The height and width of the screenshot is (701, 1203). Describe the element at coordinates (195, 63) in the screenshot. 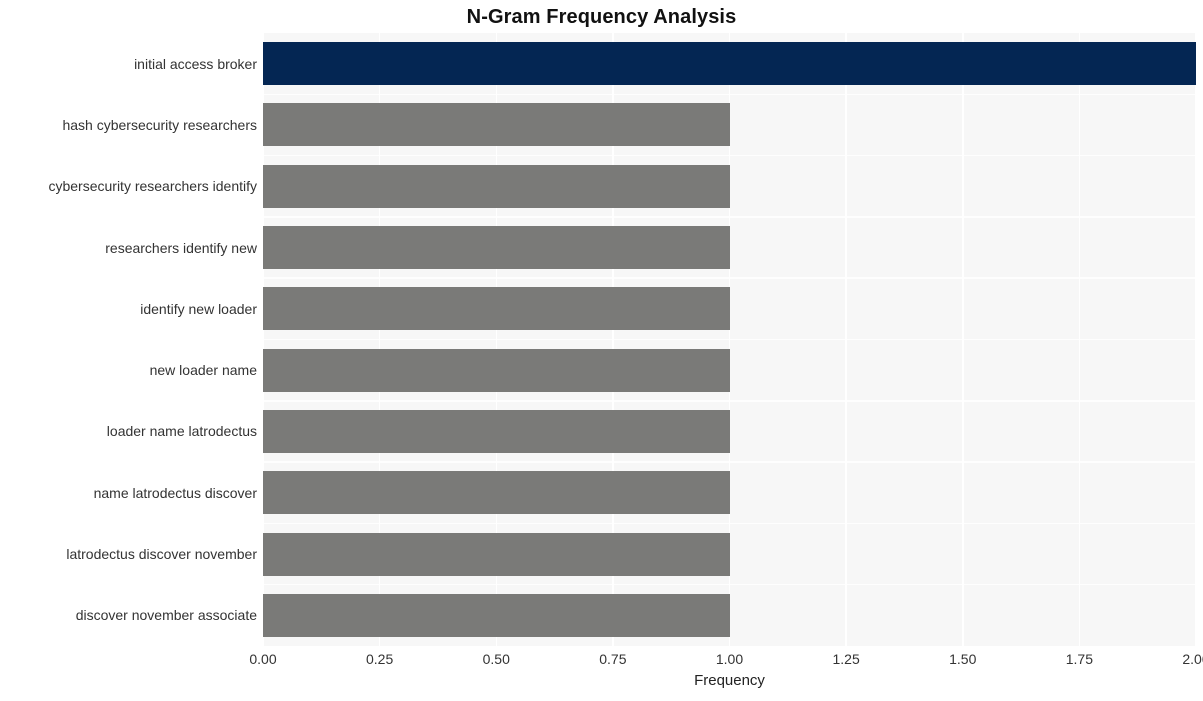

I see `y-tick-label: initial access broker` at that location.